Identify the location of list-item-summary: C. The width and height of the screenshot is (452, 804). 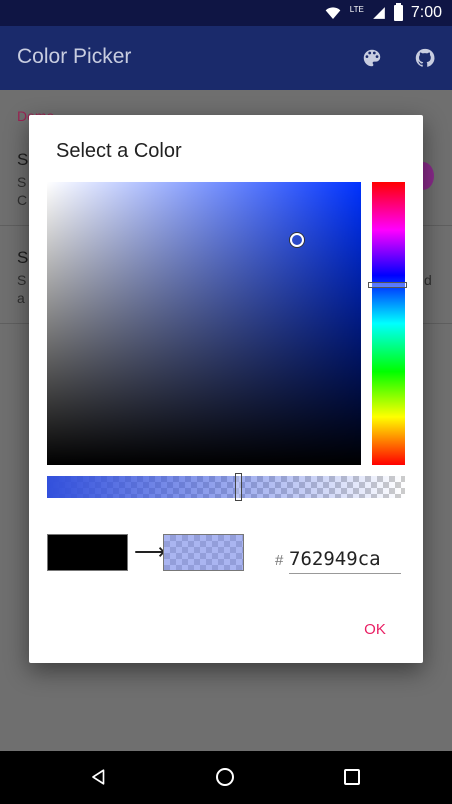
(22, 200).